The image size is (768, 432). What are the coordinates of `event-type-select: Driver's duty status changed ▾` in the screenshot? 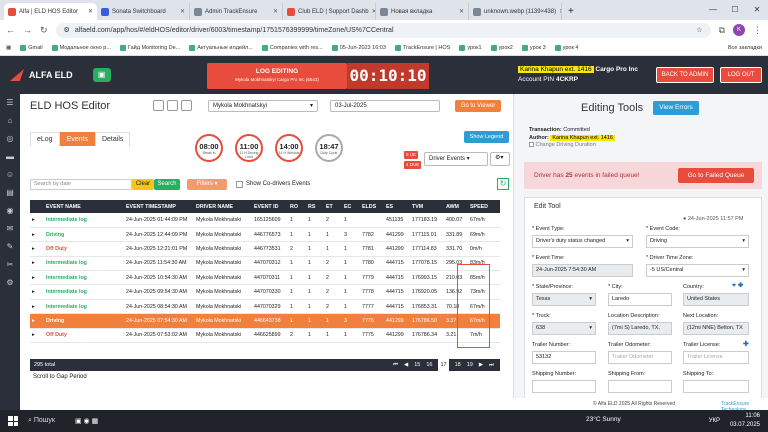 It's located at (582, 241).